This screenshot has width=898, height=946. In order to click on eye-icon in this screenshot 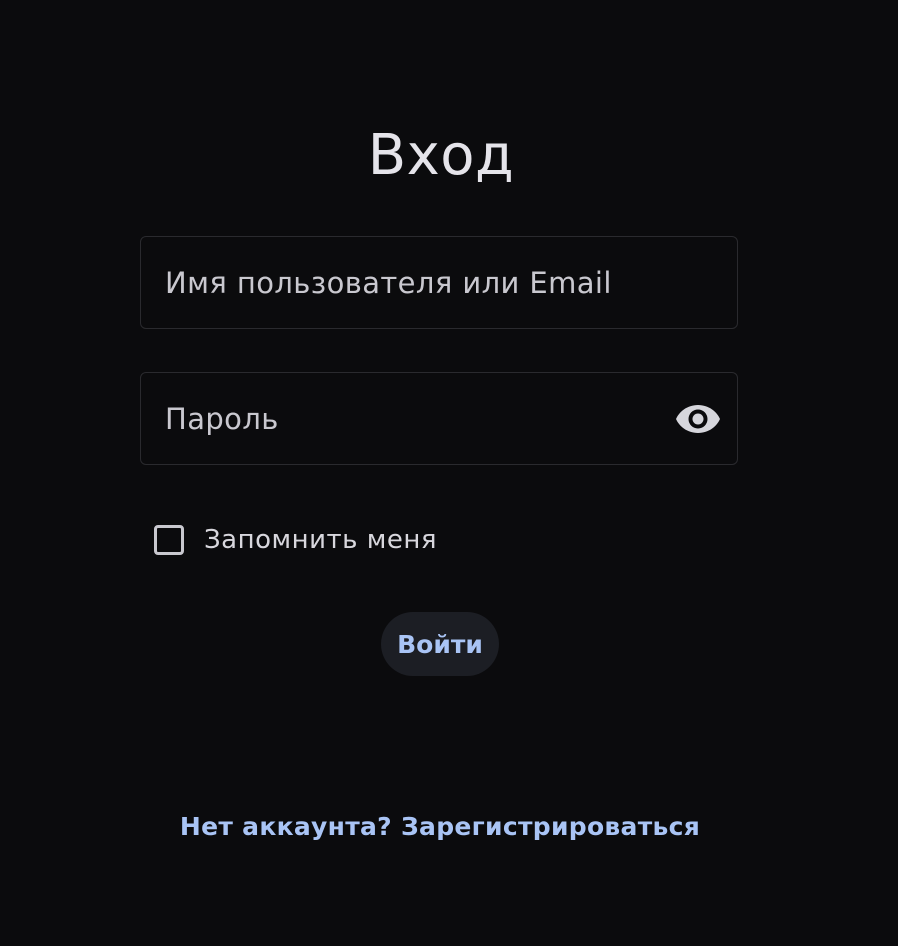, I will do `click(698, 419)`.